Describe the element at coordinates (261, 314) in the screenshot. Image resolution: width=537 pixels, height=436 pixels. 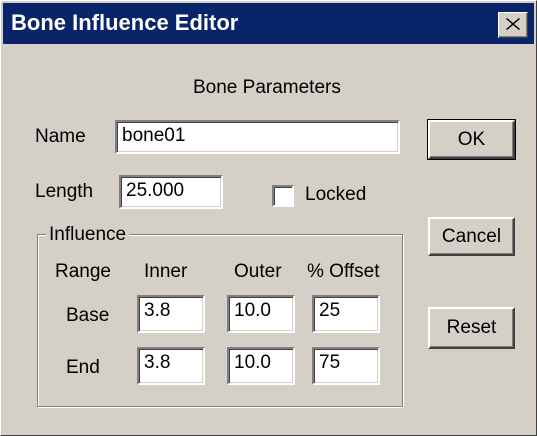
I see `base-outer-field: 10.0` at that location.